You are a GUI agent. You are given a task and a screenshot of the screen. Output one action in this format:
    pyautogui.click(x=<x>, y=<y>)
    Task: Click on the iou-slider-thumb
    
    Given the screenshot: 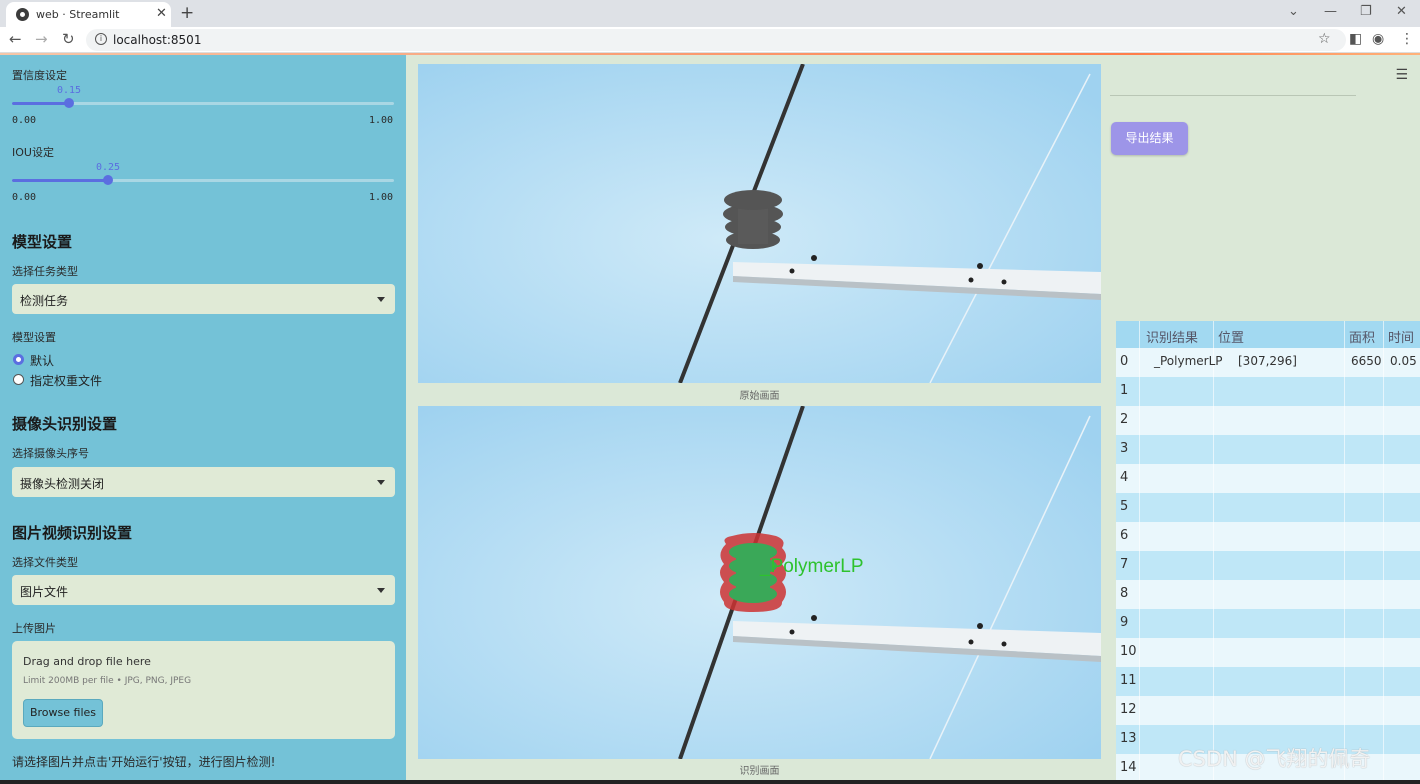 What is the action you would take?
    pyautogui.click(x=108, y=180)
    